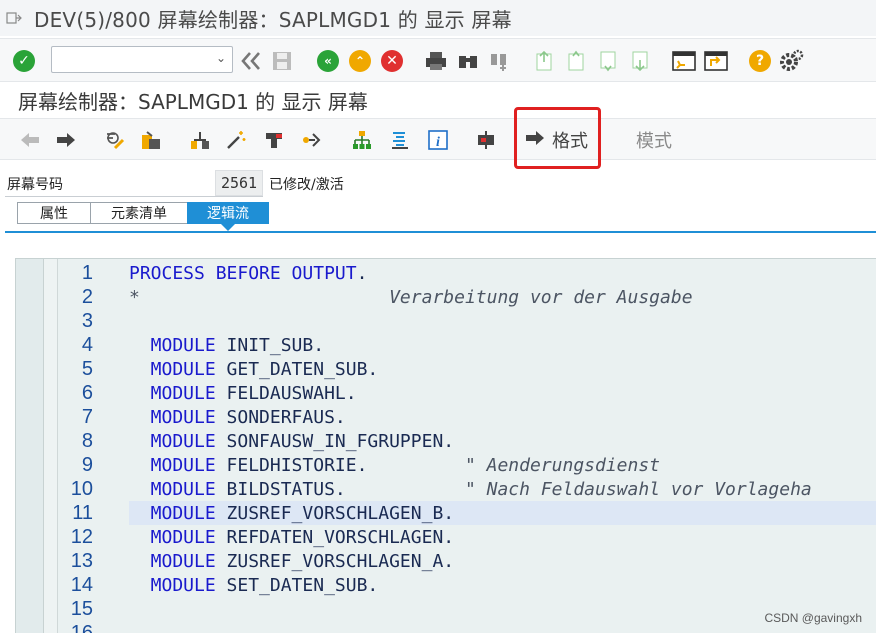  I want to click on print-icon, so click(436, 61).